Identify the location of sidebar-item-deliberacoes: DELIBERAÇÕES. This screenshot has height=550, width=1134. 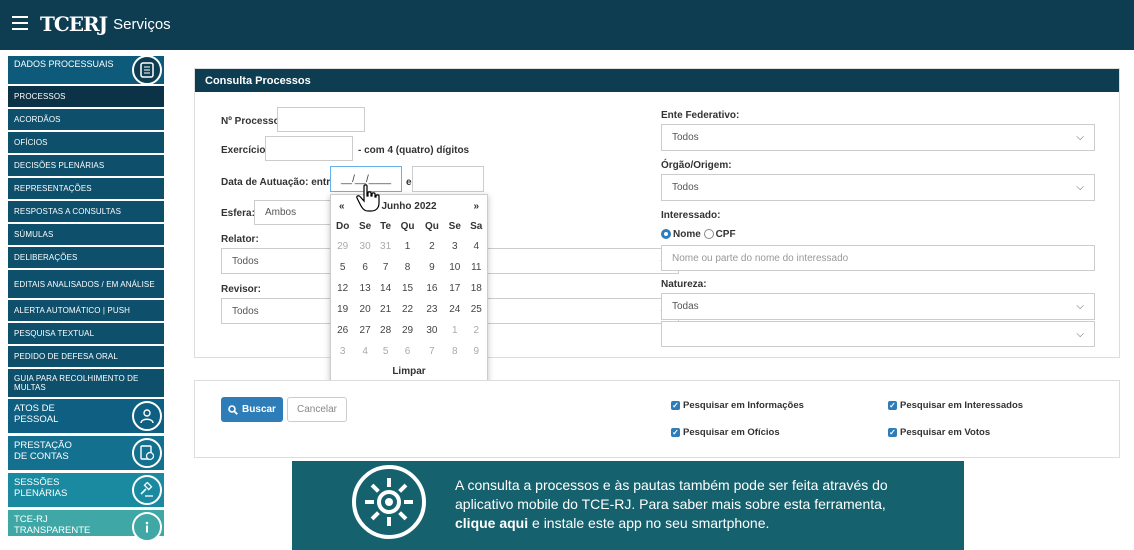
(86, 257).